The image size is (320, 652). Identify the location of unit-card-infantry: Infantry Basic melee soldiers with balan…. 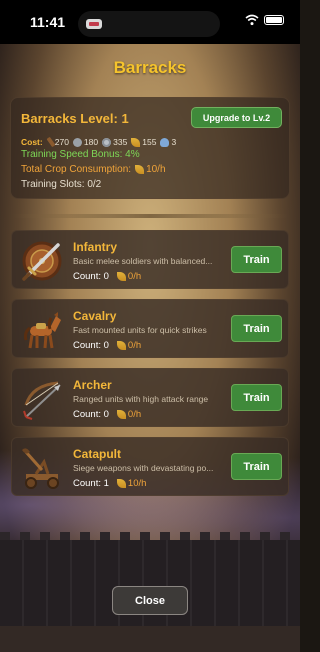
(150, 259).